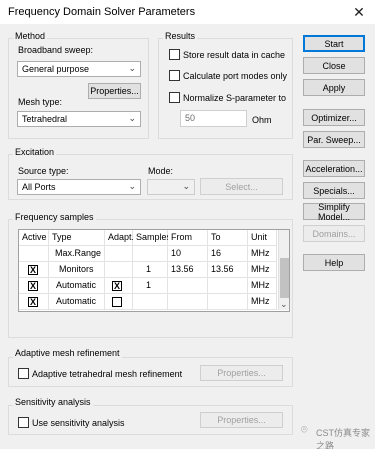  Describe the element at coordinates (188, 270) in the screenshot. I see `from-cell: 13.56` at that location.